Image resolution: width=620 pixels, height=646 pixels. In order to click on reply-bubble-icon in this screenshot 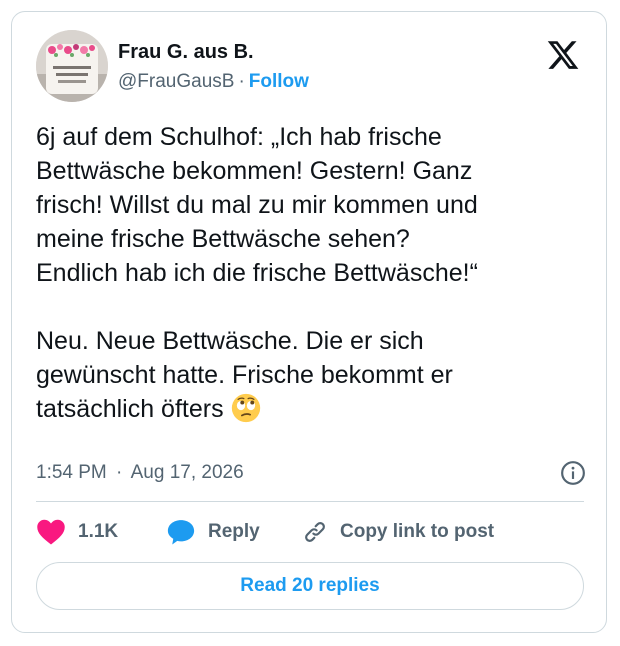, I will do `click(181, 532)`.